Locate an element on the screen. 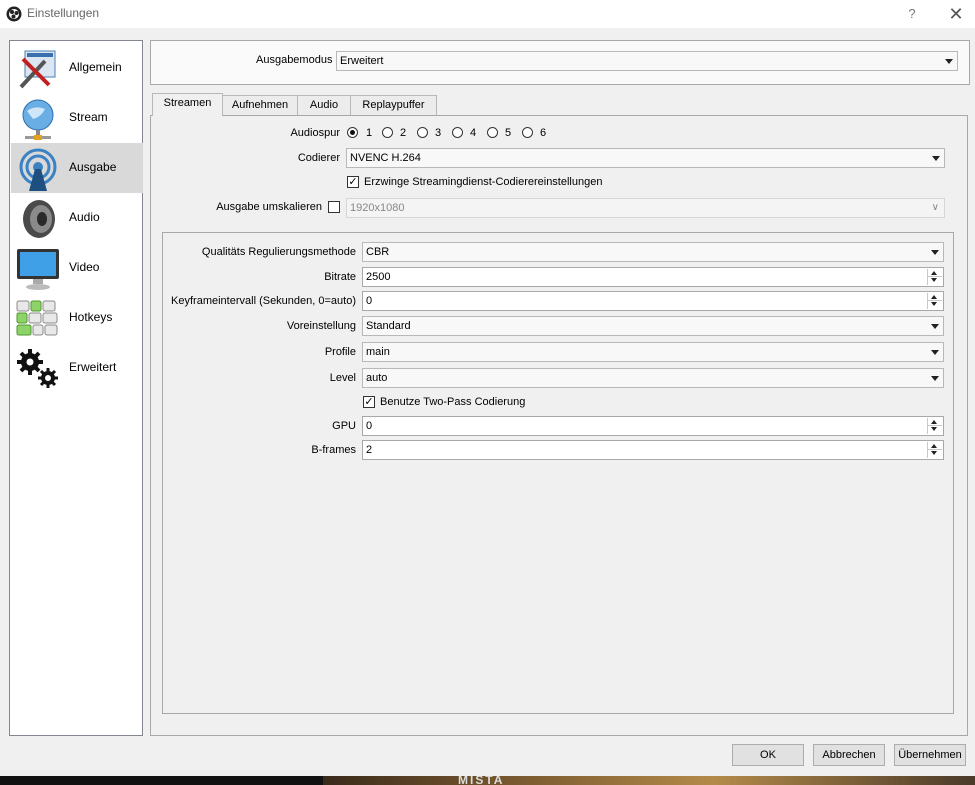 The width and height of the screenshot is (975, 785). level-dropdown: auto is located at coordinates (653, 378).